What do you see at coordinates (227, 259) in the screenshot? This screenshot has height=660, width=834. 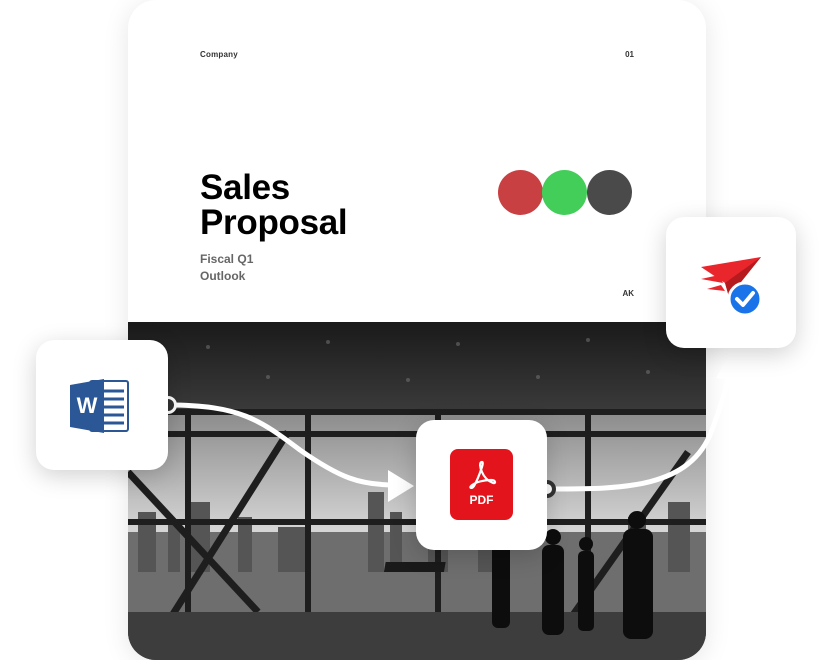 I see `subtitle-line-1: Fiscal Q1` at bounding box center [227, 259].